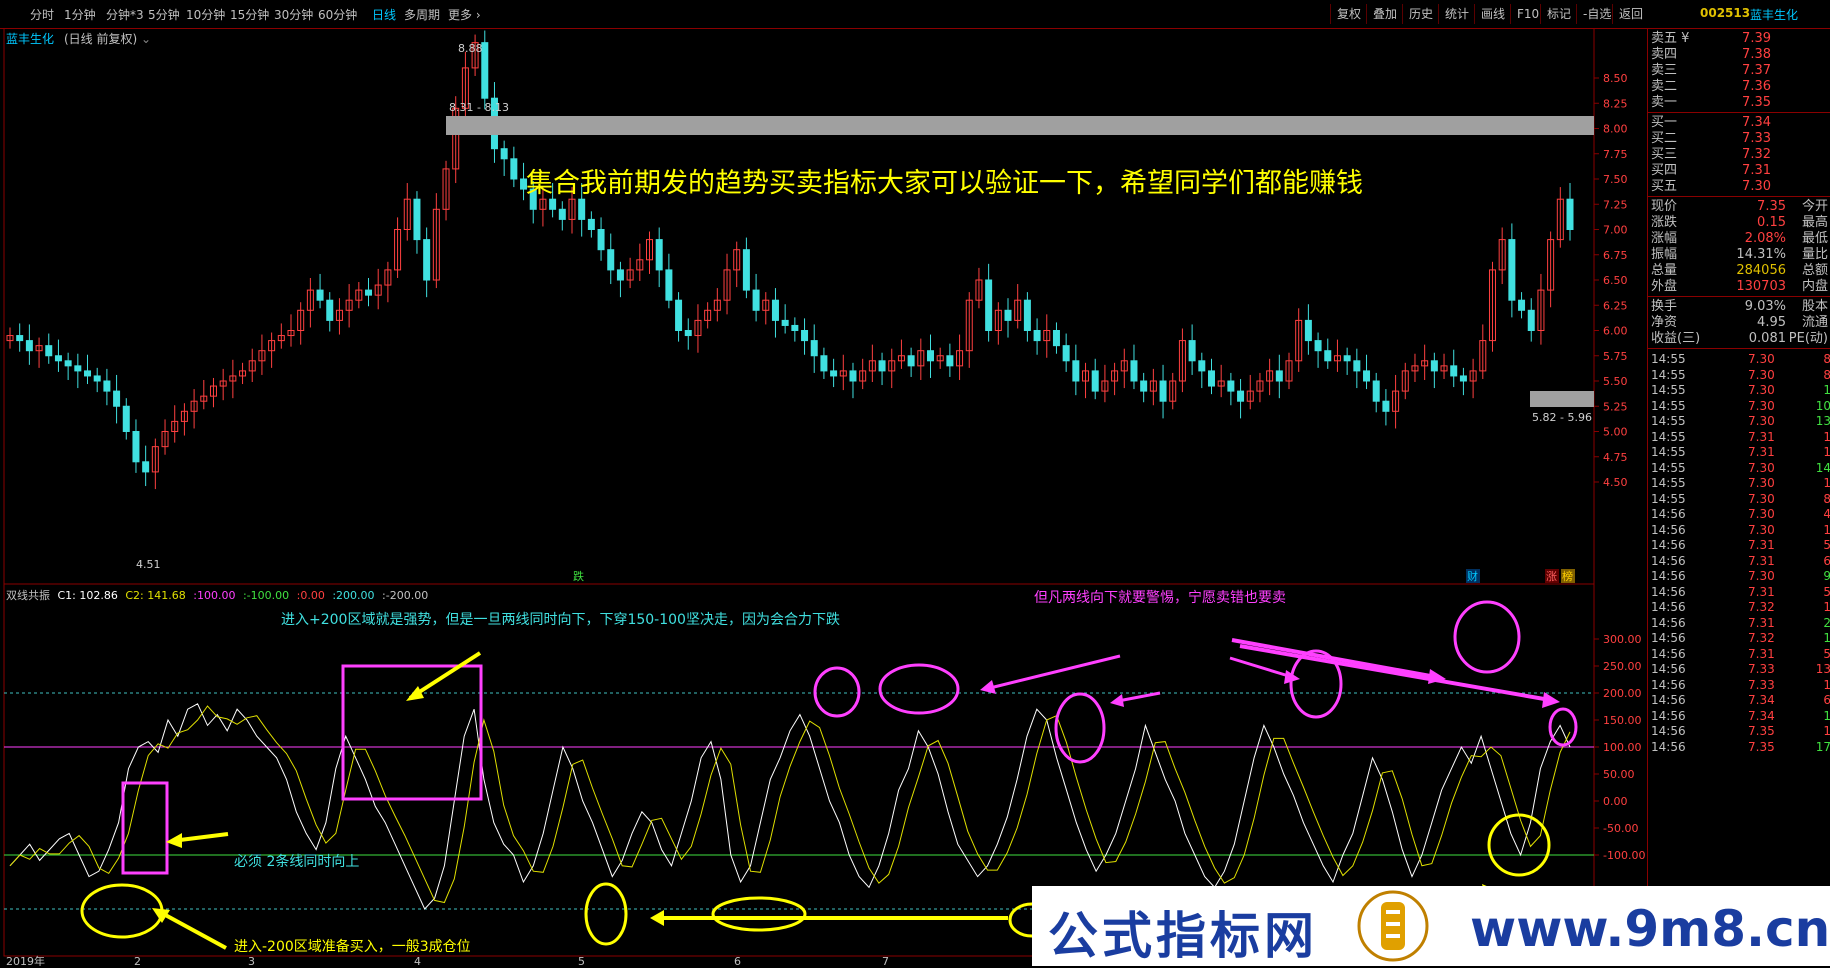 Image resolution: width=1830 pixels, height=968 pixels. I want to click on price-tick-label: 6.00, so click(1615, 331).